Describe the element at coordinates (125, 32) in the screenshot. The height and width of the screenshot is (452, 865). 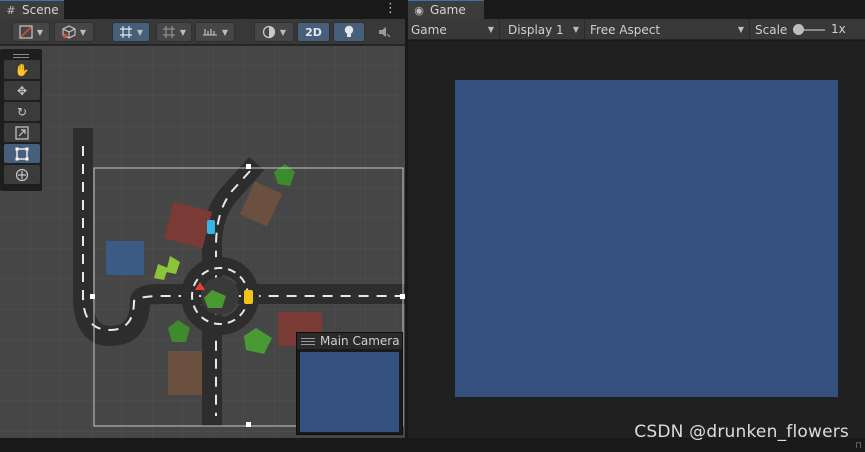
I see `grid-snap-icon` at that location.